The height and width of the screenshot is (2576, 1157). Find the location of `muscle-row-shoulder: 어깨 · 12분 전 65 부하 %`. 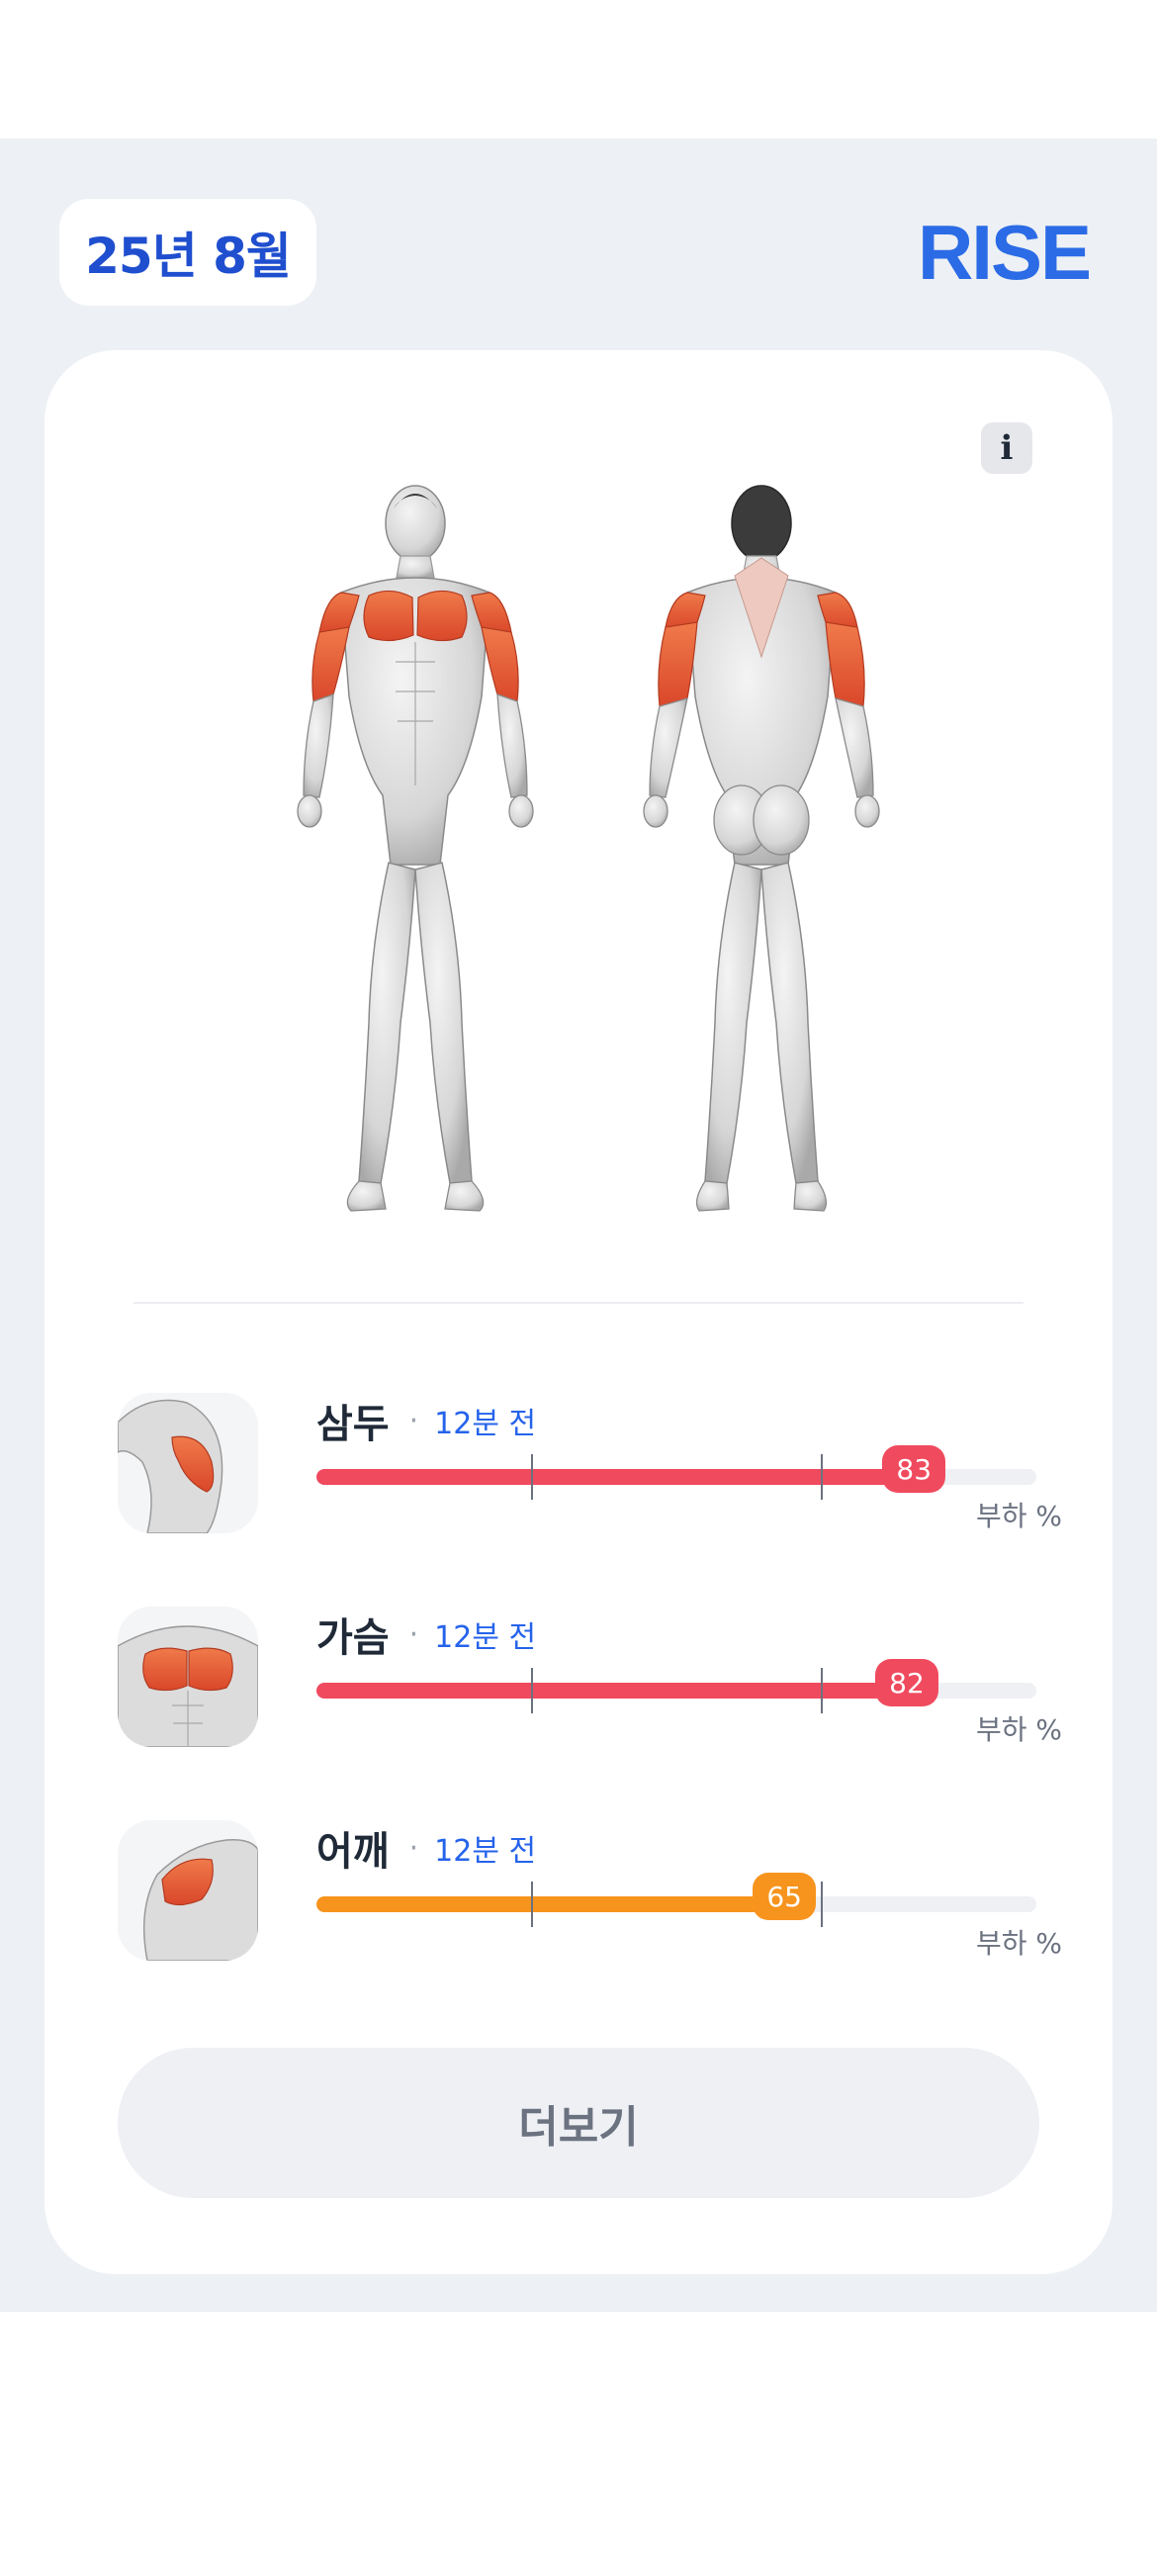

muscle-row-shoulder: 어깨 · 12분 전 65 부하 % is located at coordinates (602, 1892).